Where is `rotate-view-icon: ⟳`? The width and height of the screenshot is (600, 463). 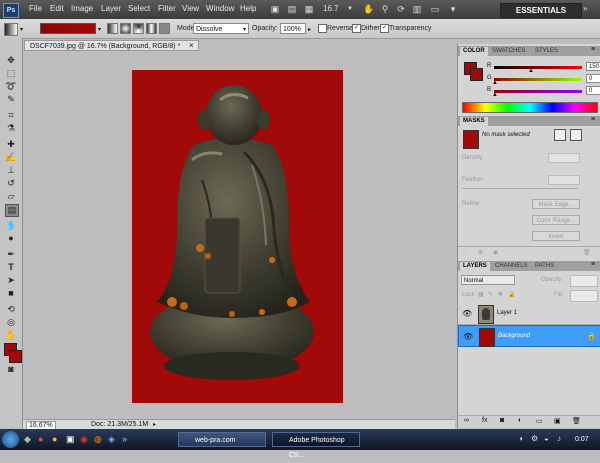 rotate-view-icon: ⟳ is located at coordinates (401, 9).